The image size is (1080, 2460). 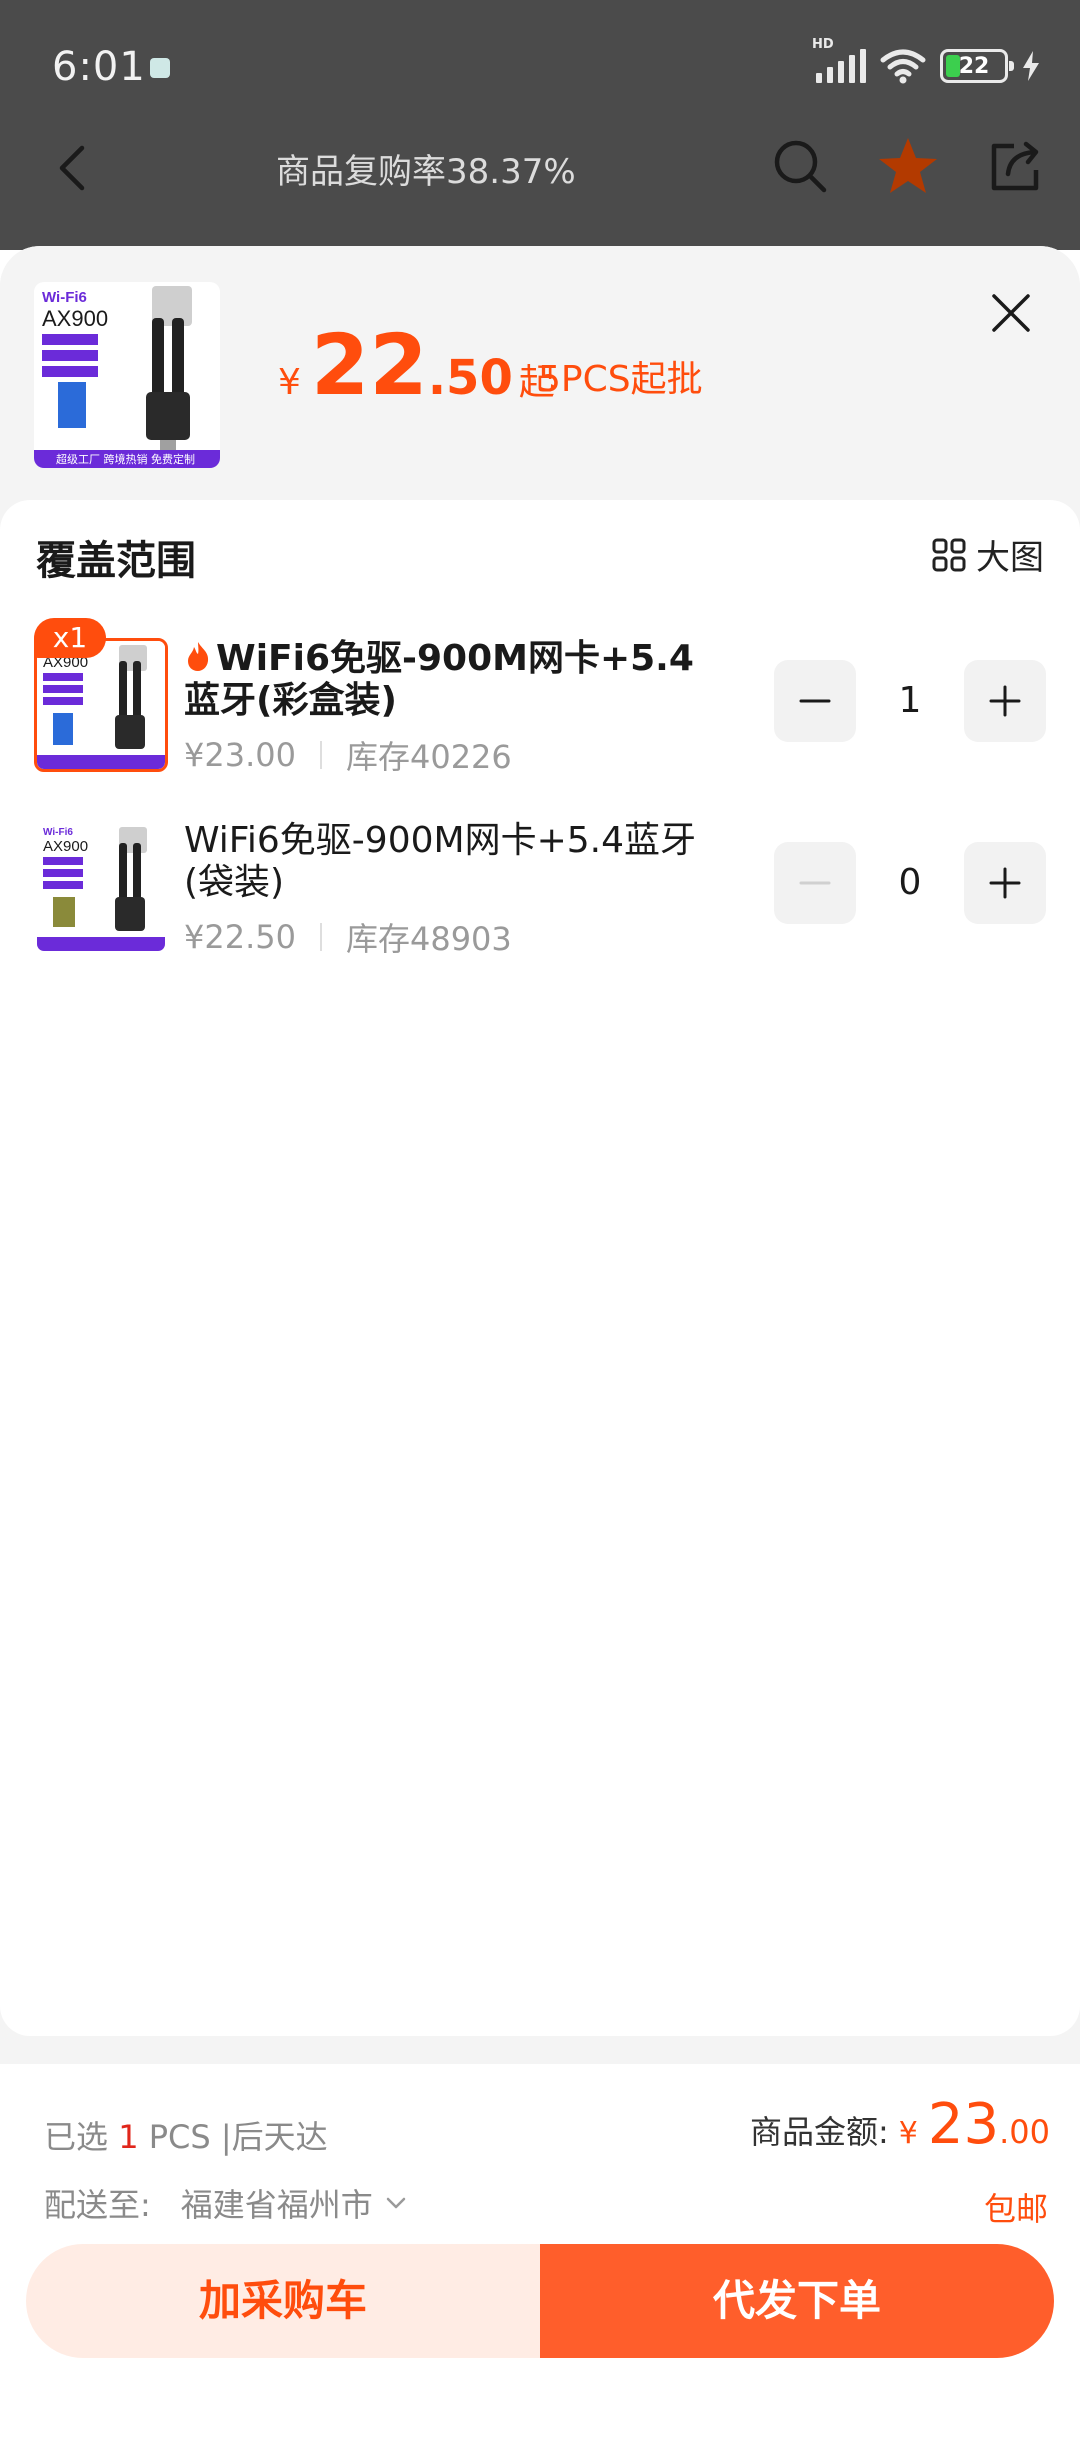 I want to click on sku-meta: ¥23.00 库存40226, so click(x=348, y=755).